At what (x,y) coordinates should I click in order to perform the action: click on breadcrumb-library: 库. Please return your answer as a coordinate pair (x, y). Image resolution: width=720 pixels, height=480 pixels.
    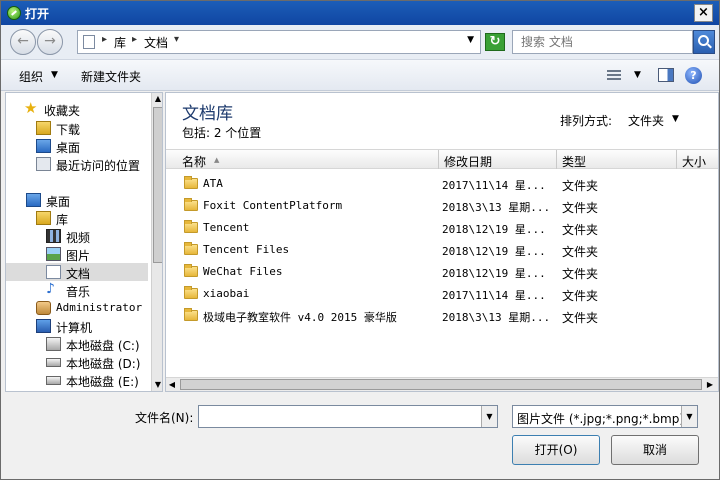
    Looking at the image, I should click on (120, 42).